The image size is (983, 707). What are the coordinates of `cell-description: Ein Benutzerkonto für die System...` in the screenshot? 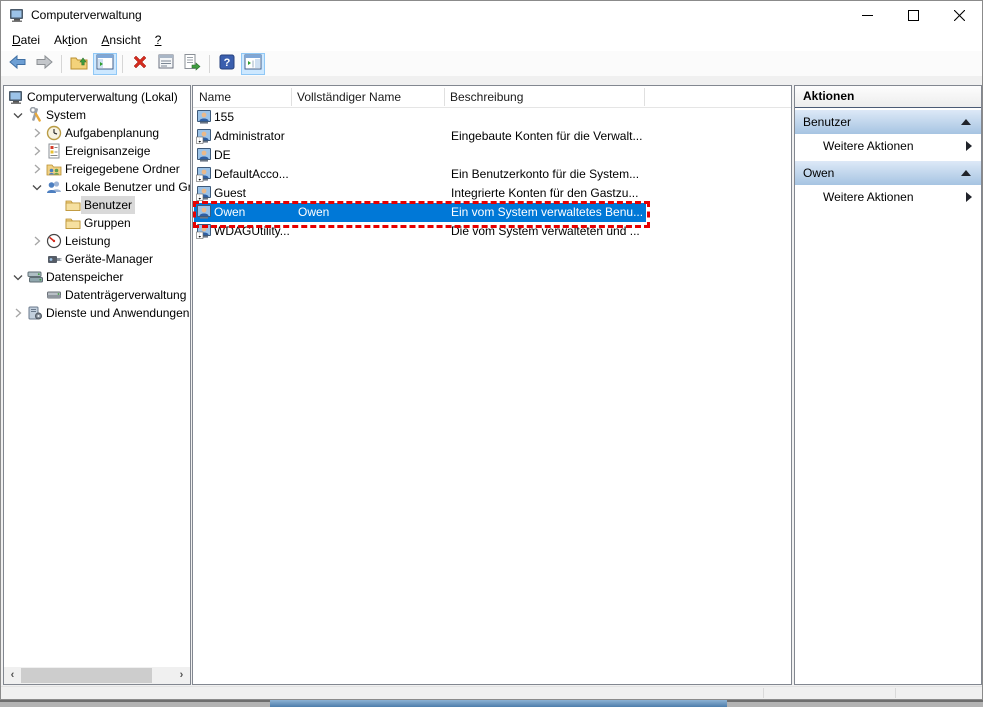 It's located at (545, 174).